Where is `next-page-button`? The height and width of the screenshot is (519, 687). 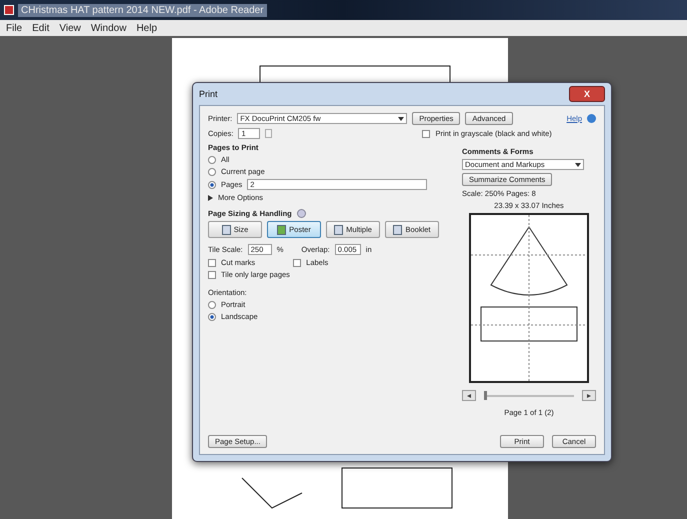 next-page-button is located at coordinates (589, 395).